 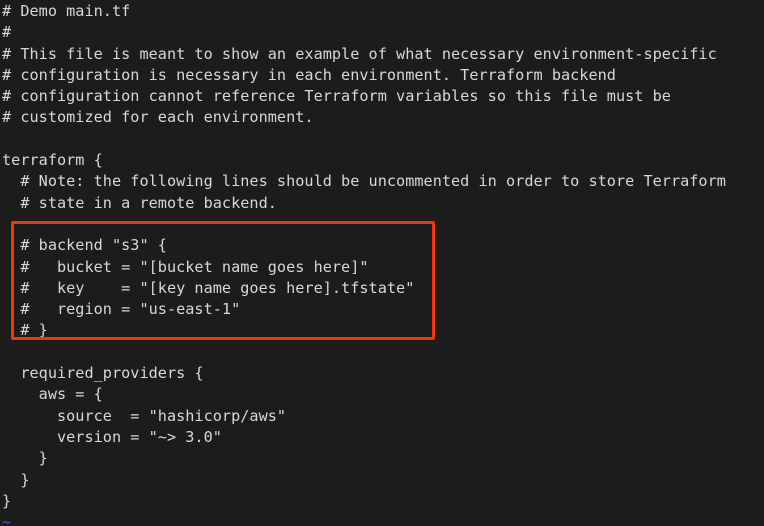 What do you see at coordinates (103, 373) in the screenshot?
I see `code-line: required_providers {` at bounding box center [103, 373].